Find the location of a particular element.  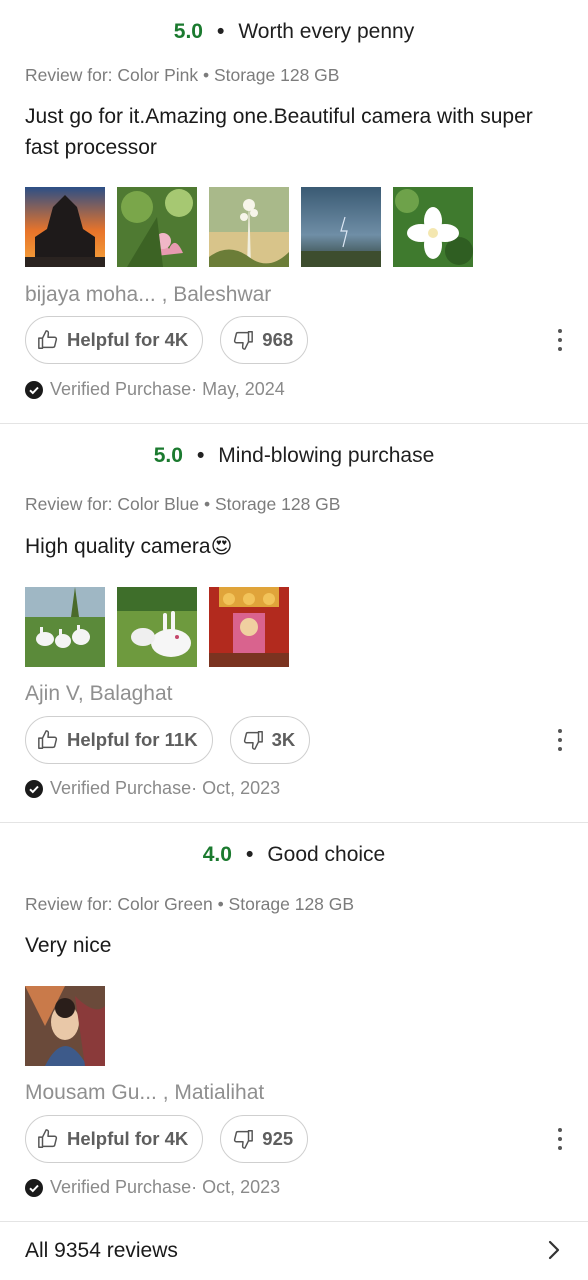

verified-text: Verified Purchase· May, 2024 is located at coordinates (167, 389).